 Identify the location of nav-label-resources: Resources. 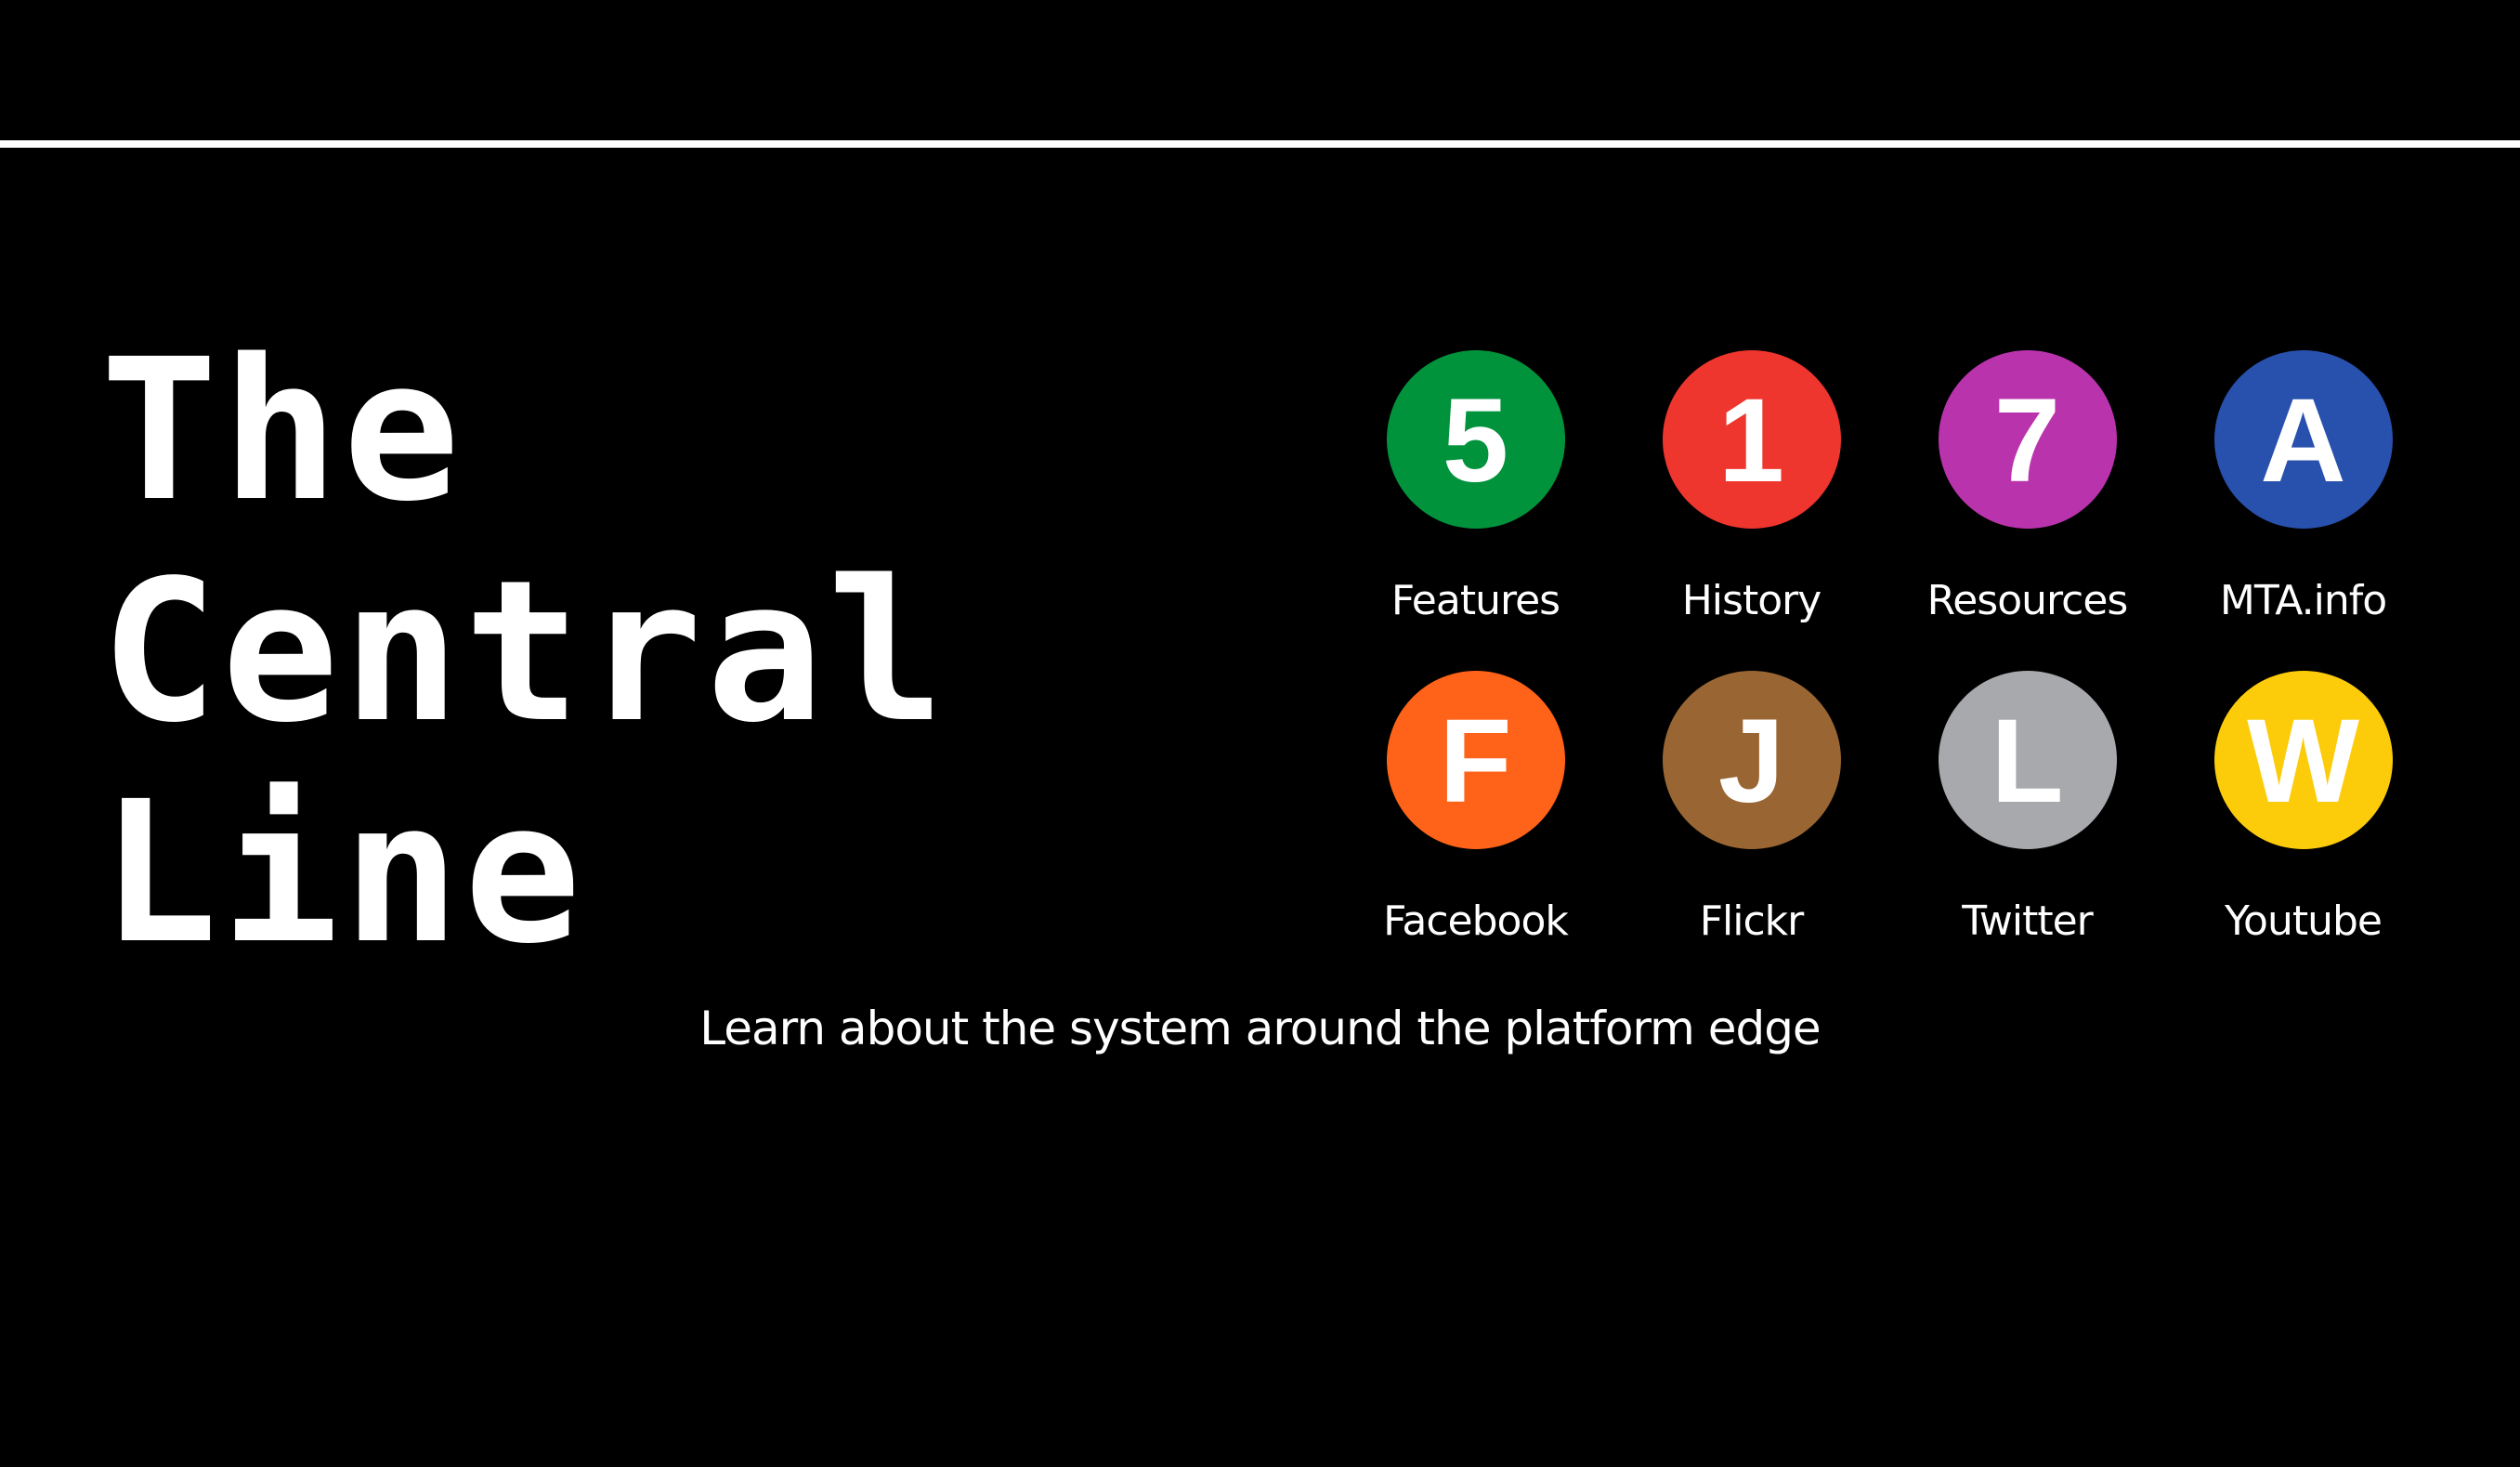
(2028, 600).